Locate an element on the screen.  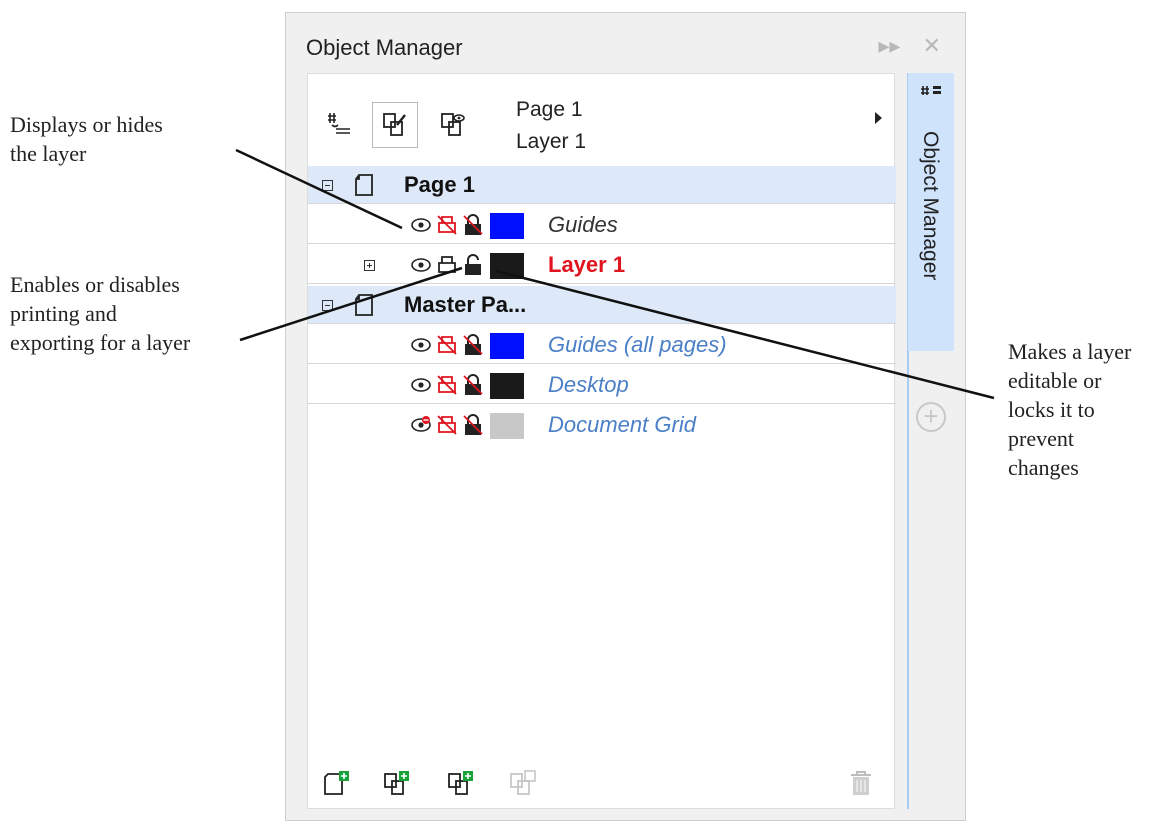
tree-row-label: Guides is located at coordinates (583, 224).